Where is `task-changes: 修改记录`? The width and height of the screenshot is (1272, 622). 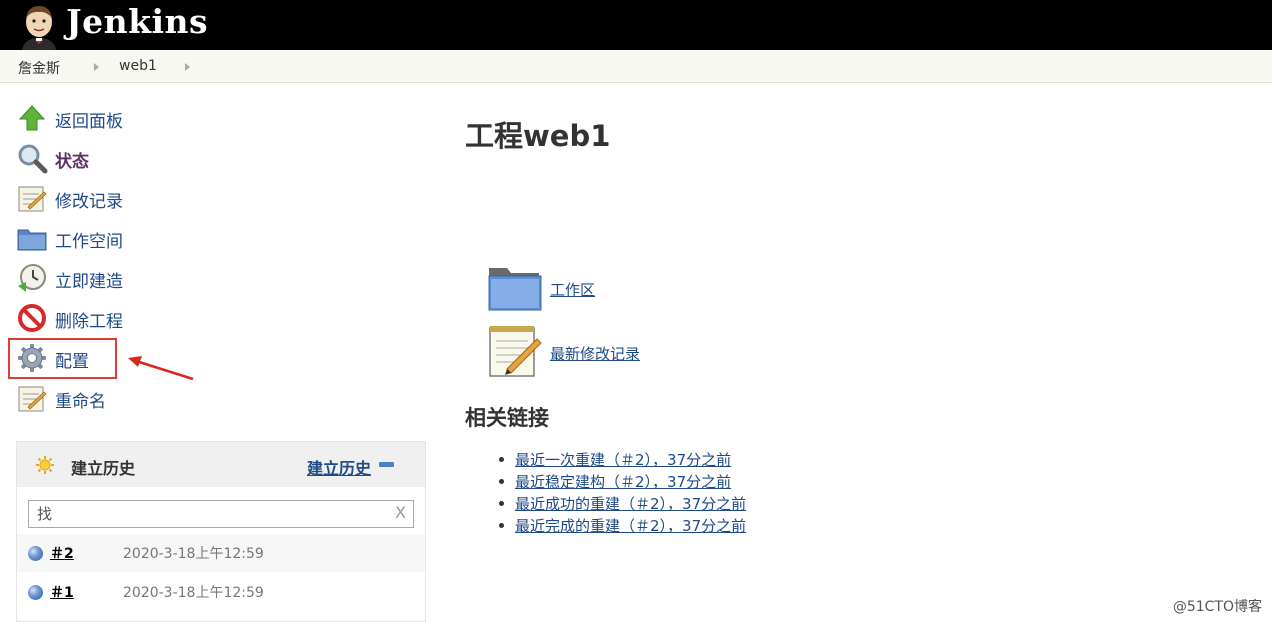
task-changes: 修改记录 is located at coordinates (136, 198).